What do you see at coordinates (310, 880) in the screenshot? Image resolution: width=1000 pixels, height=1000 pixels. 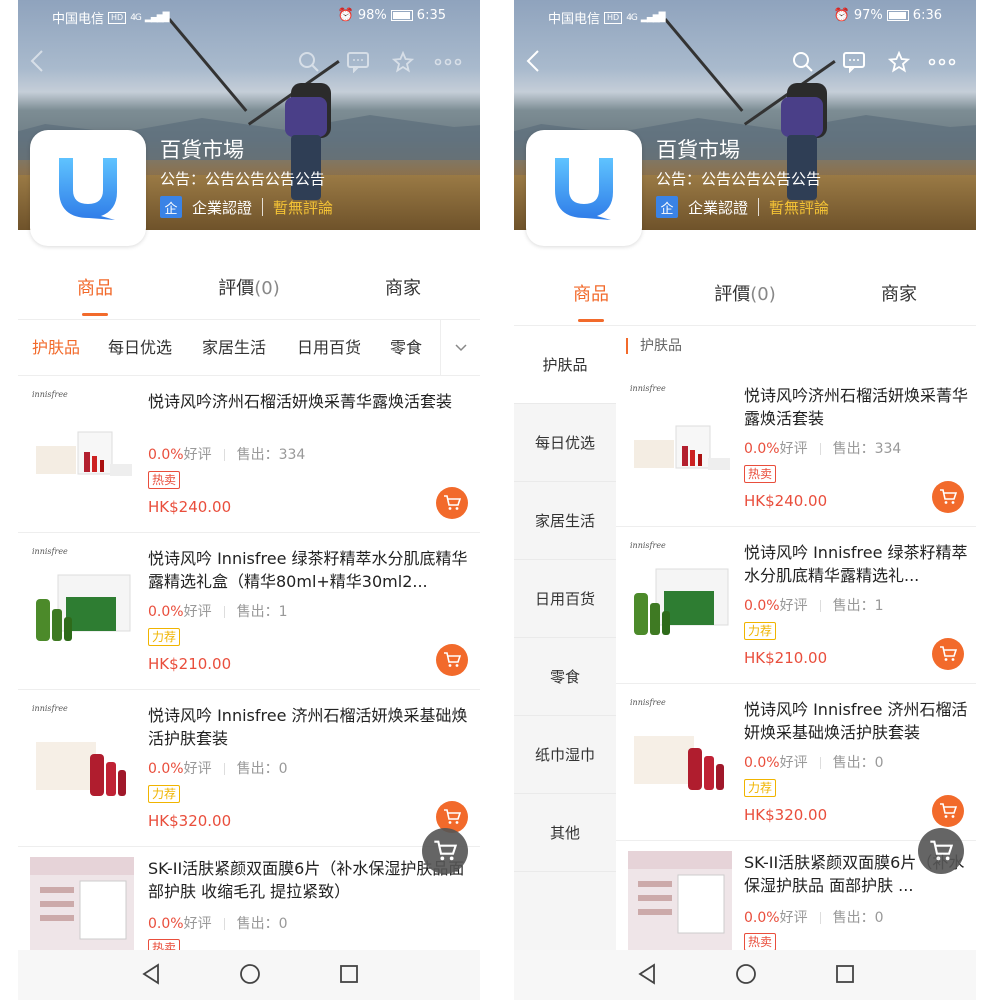 I see `product-name: SK-II活肤紧颜双面膜6片（补水保湿护肤品面部护肤 收缩毛孔 提拉紧致）` at bounding box center [310, 880].